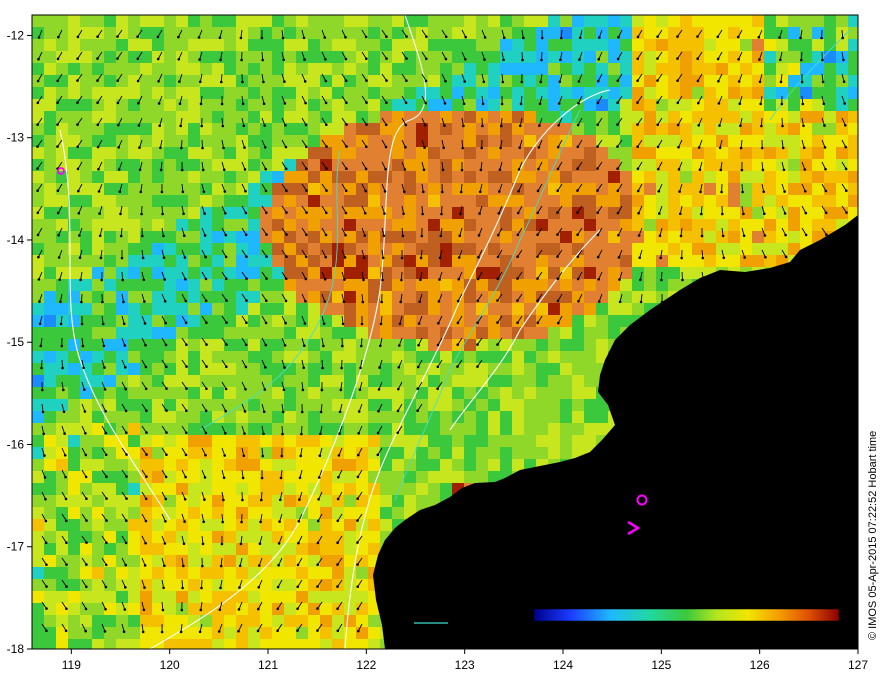  Describe the element at coordinates (661, 665) in the screenshot. I see `longitude-tick-label: 125` at that location.